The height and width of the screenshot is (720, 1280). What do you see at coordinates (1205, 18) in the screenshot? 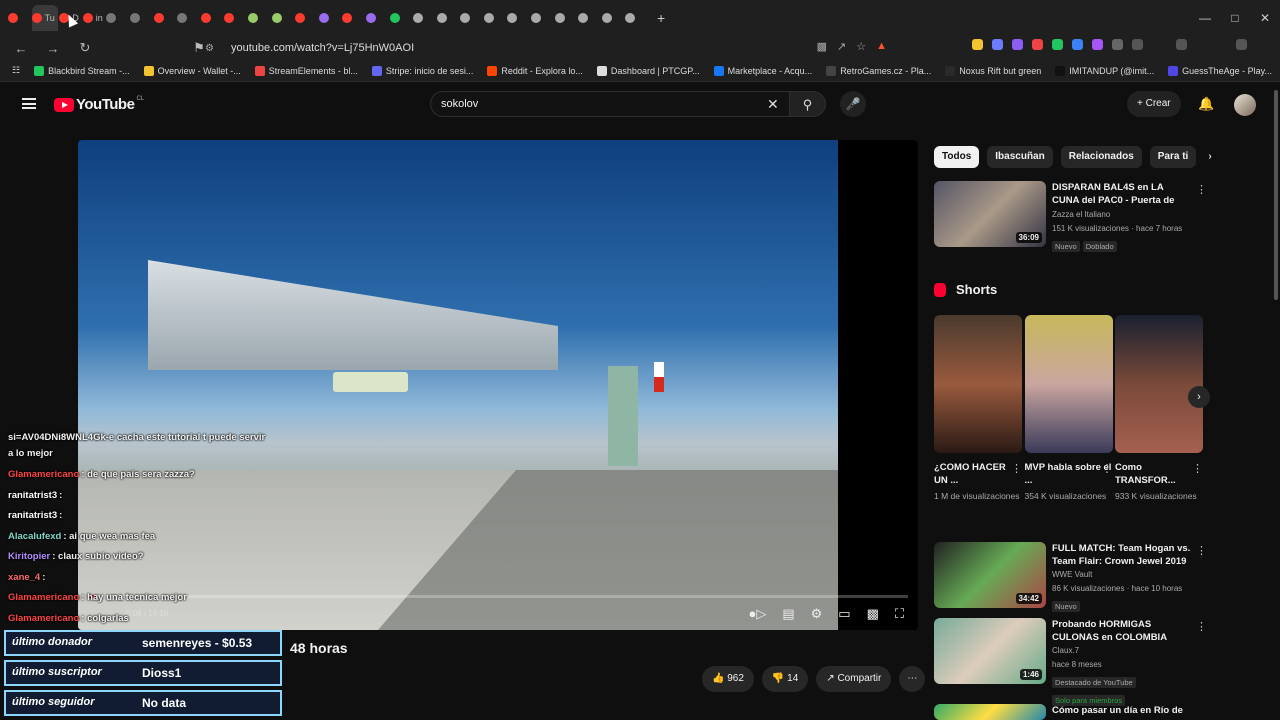
I see `minimize-icon: —` at bounding box center [1205, 18].